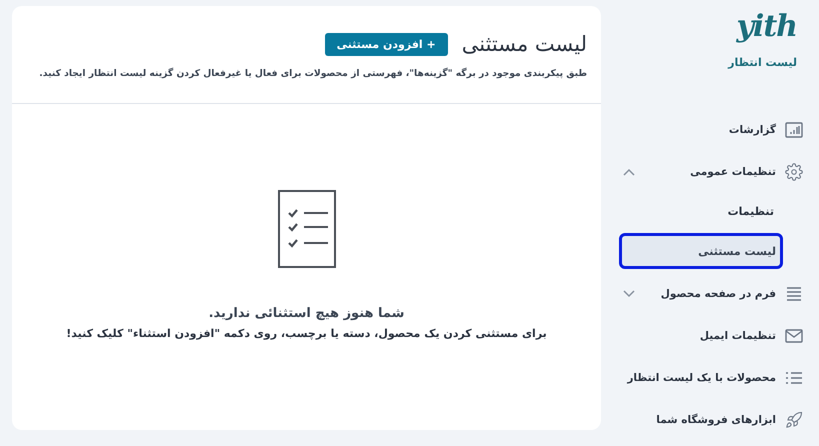  Describe the element at coordinates (715, 294) in the screenshot. I see `nav-item: فرم در صفحه محصول` at that location.